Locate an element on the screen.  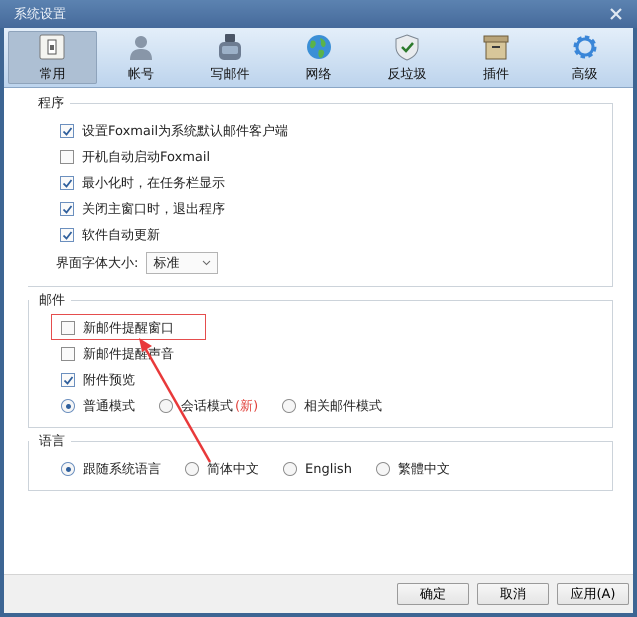
shield-icon is located at coordinates (407, 46).